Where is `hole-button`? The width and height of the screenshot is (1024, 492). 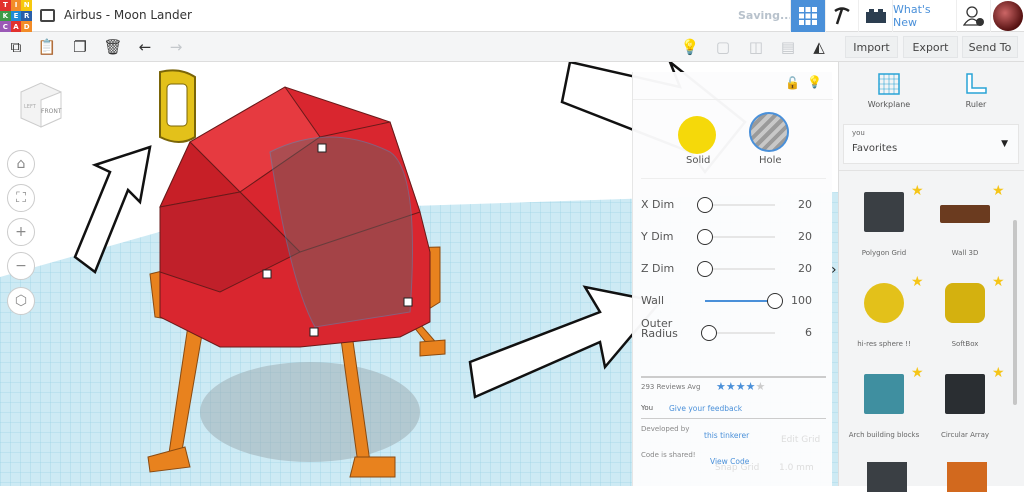 hole-button is located at coordinates (769, 132).